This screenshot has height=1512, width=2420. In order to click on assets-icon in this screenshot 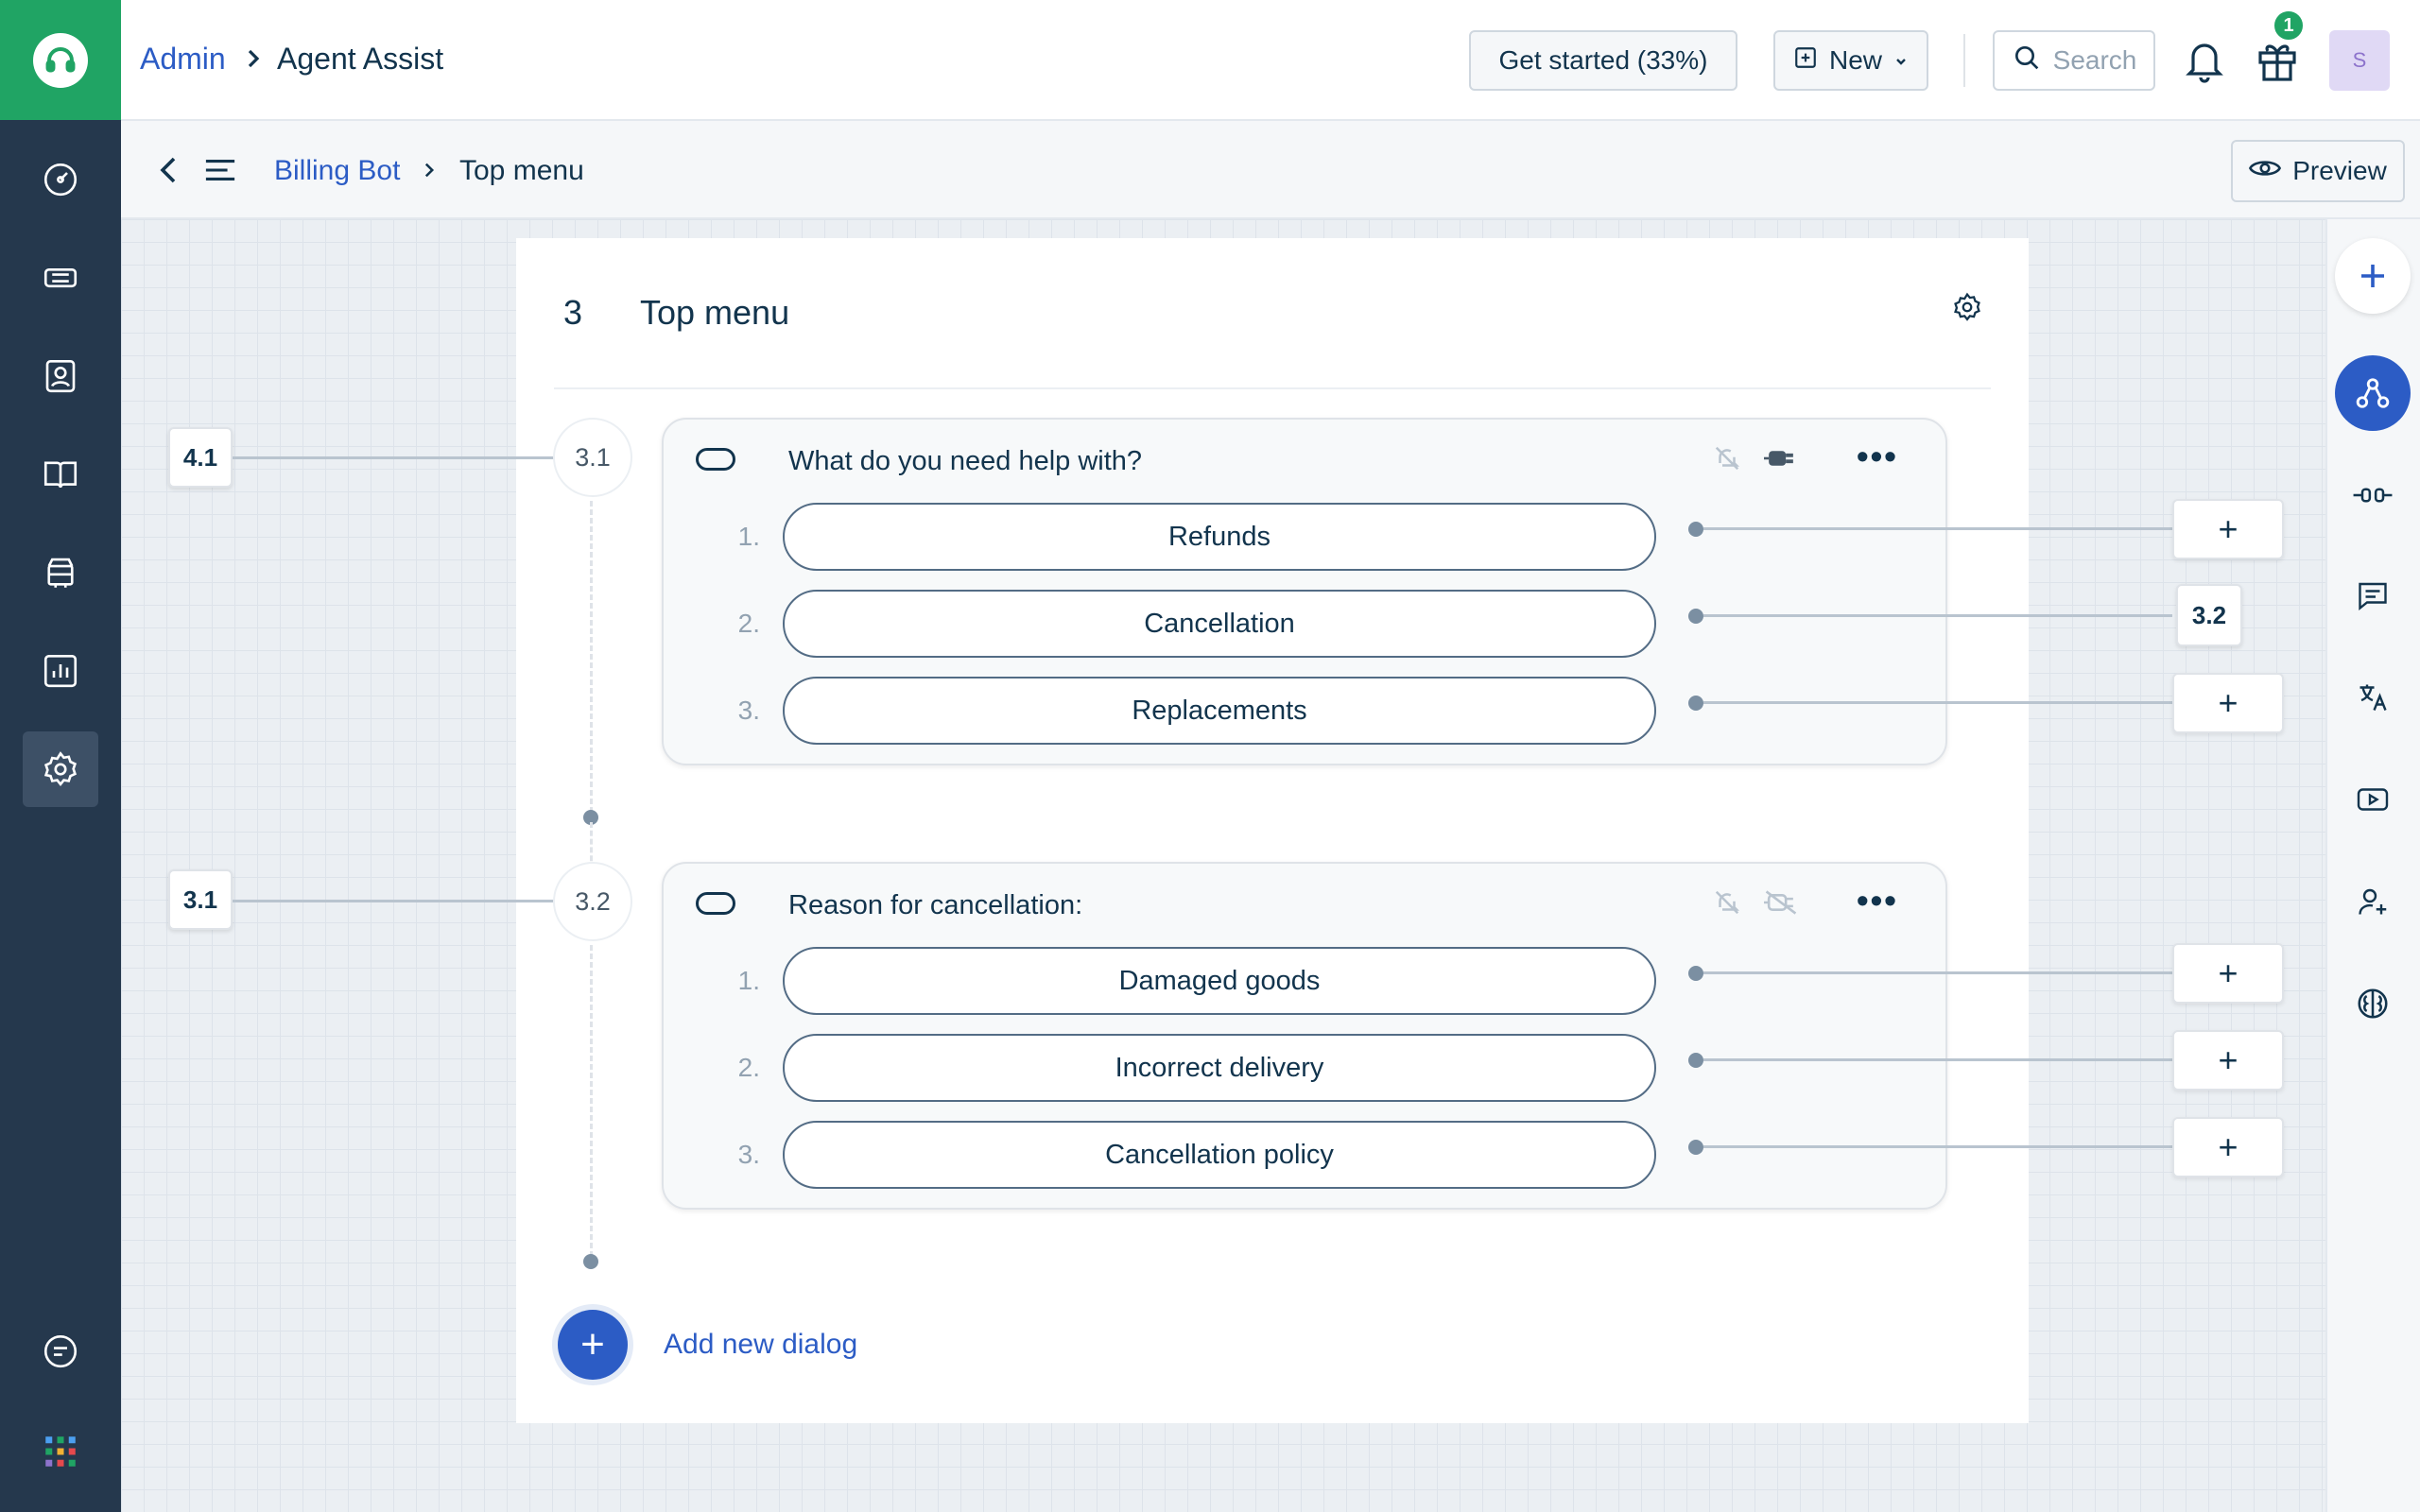, I will do `click(60, 572)`.